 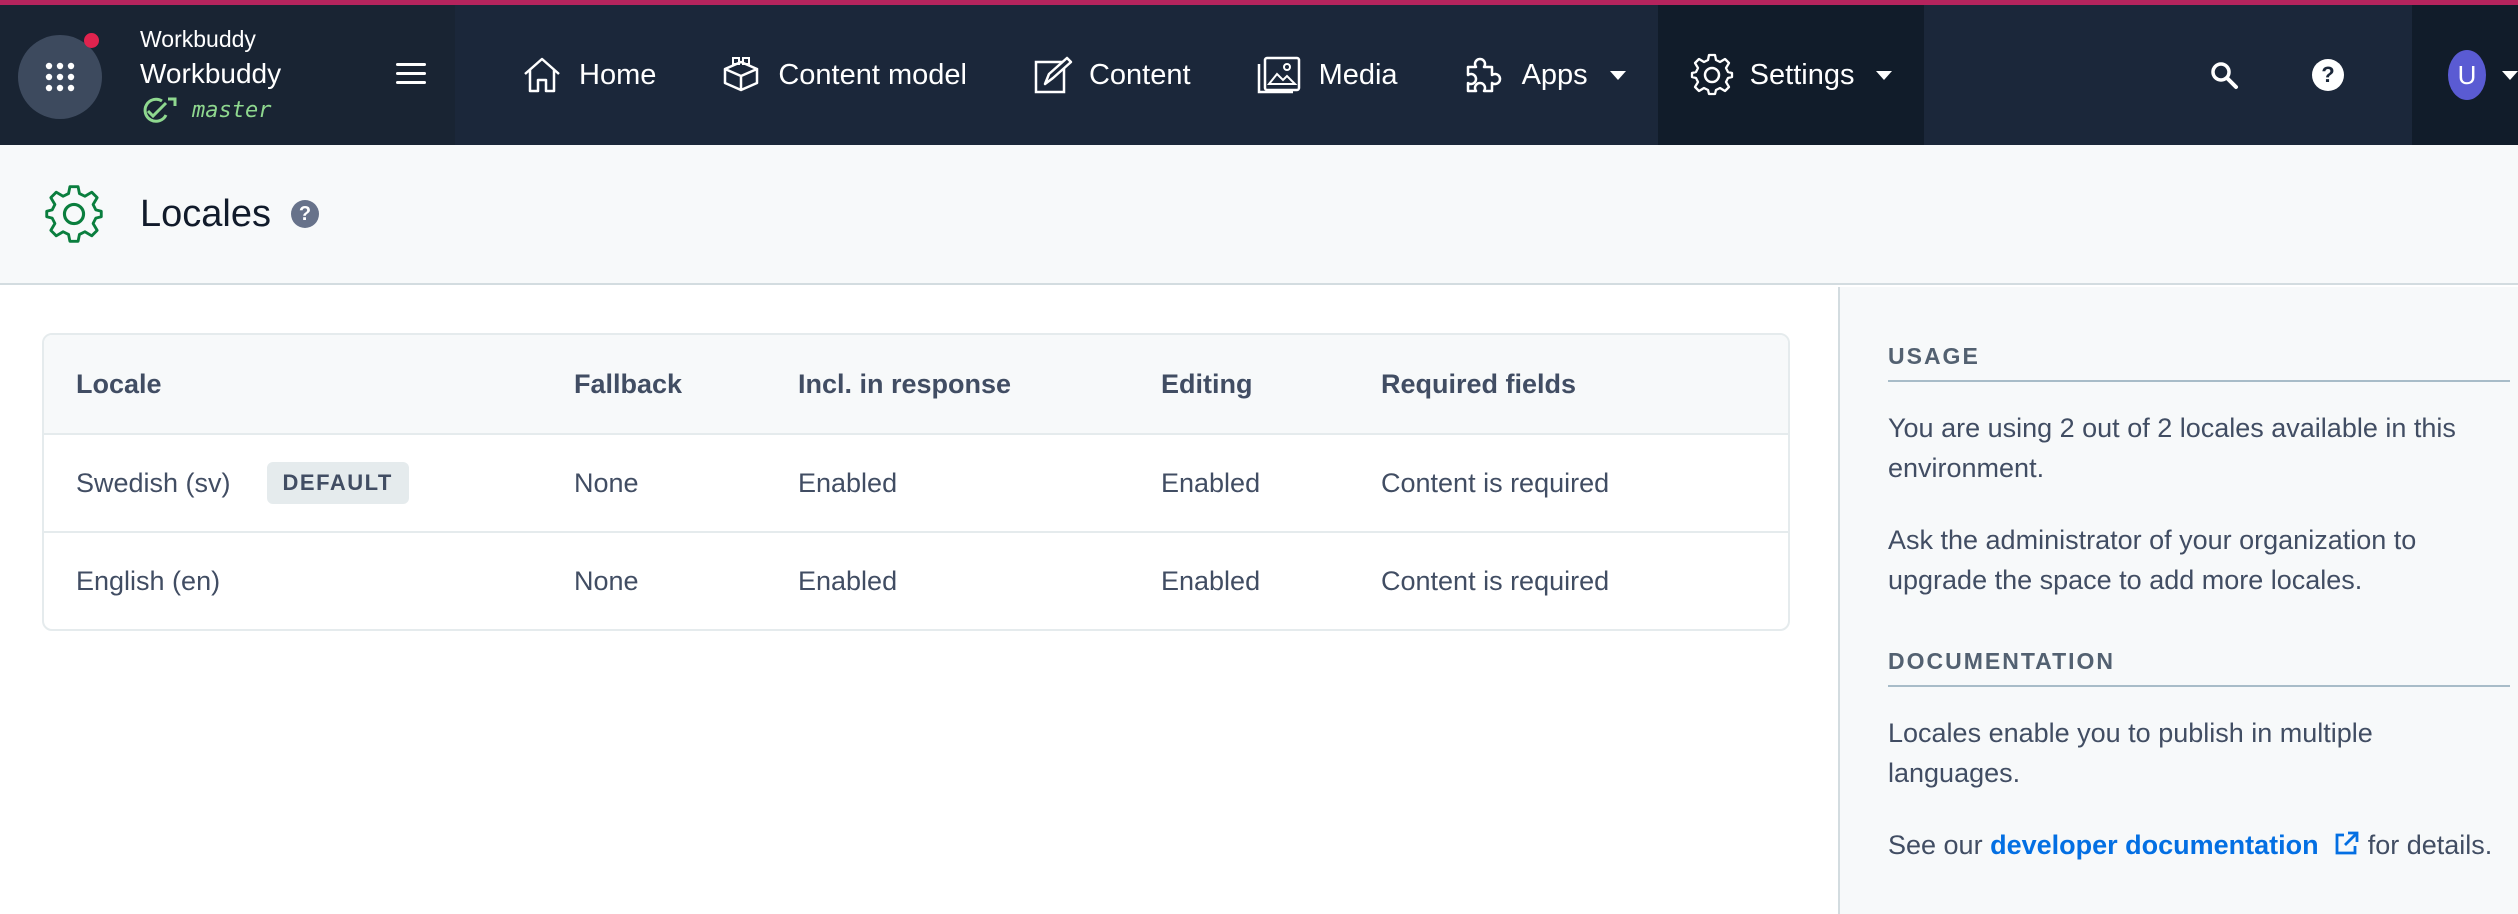 I want to click on developer-documentation-link: developer documentation, so click(x=2179, y=845).